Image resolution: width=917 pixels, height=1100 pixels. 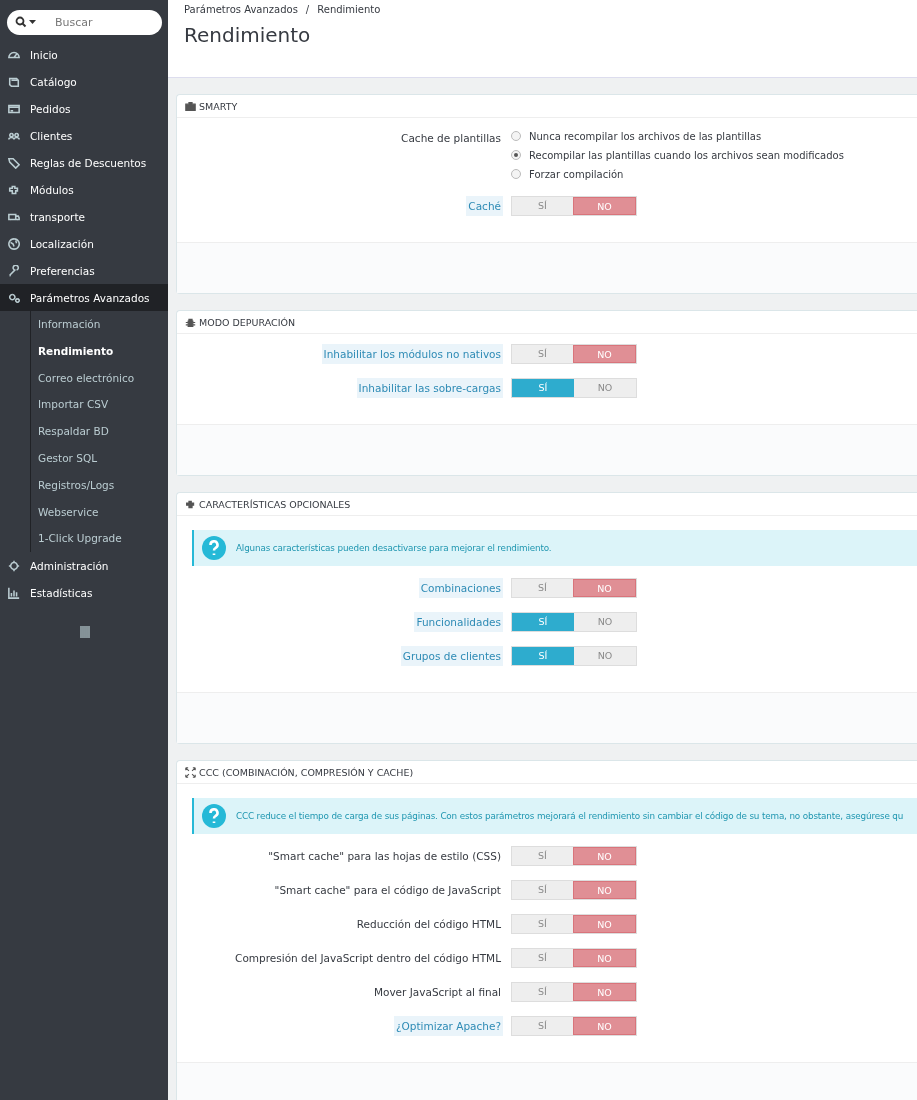 I want to click on nav-item: Estadísticas, so click(x=84, y=593).